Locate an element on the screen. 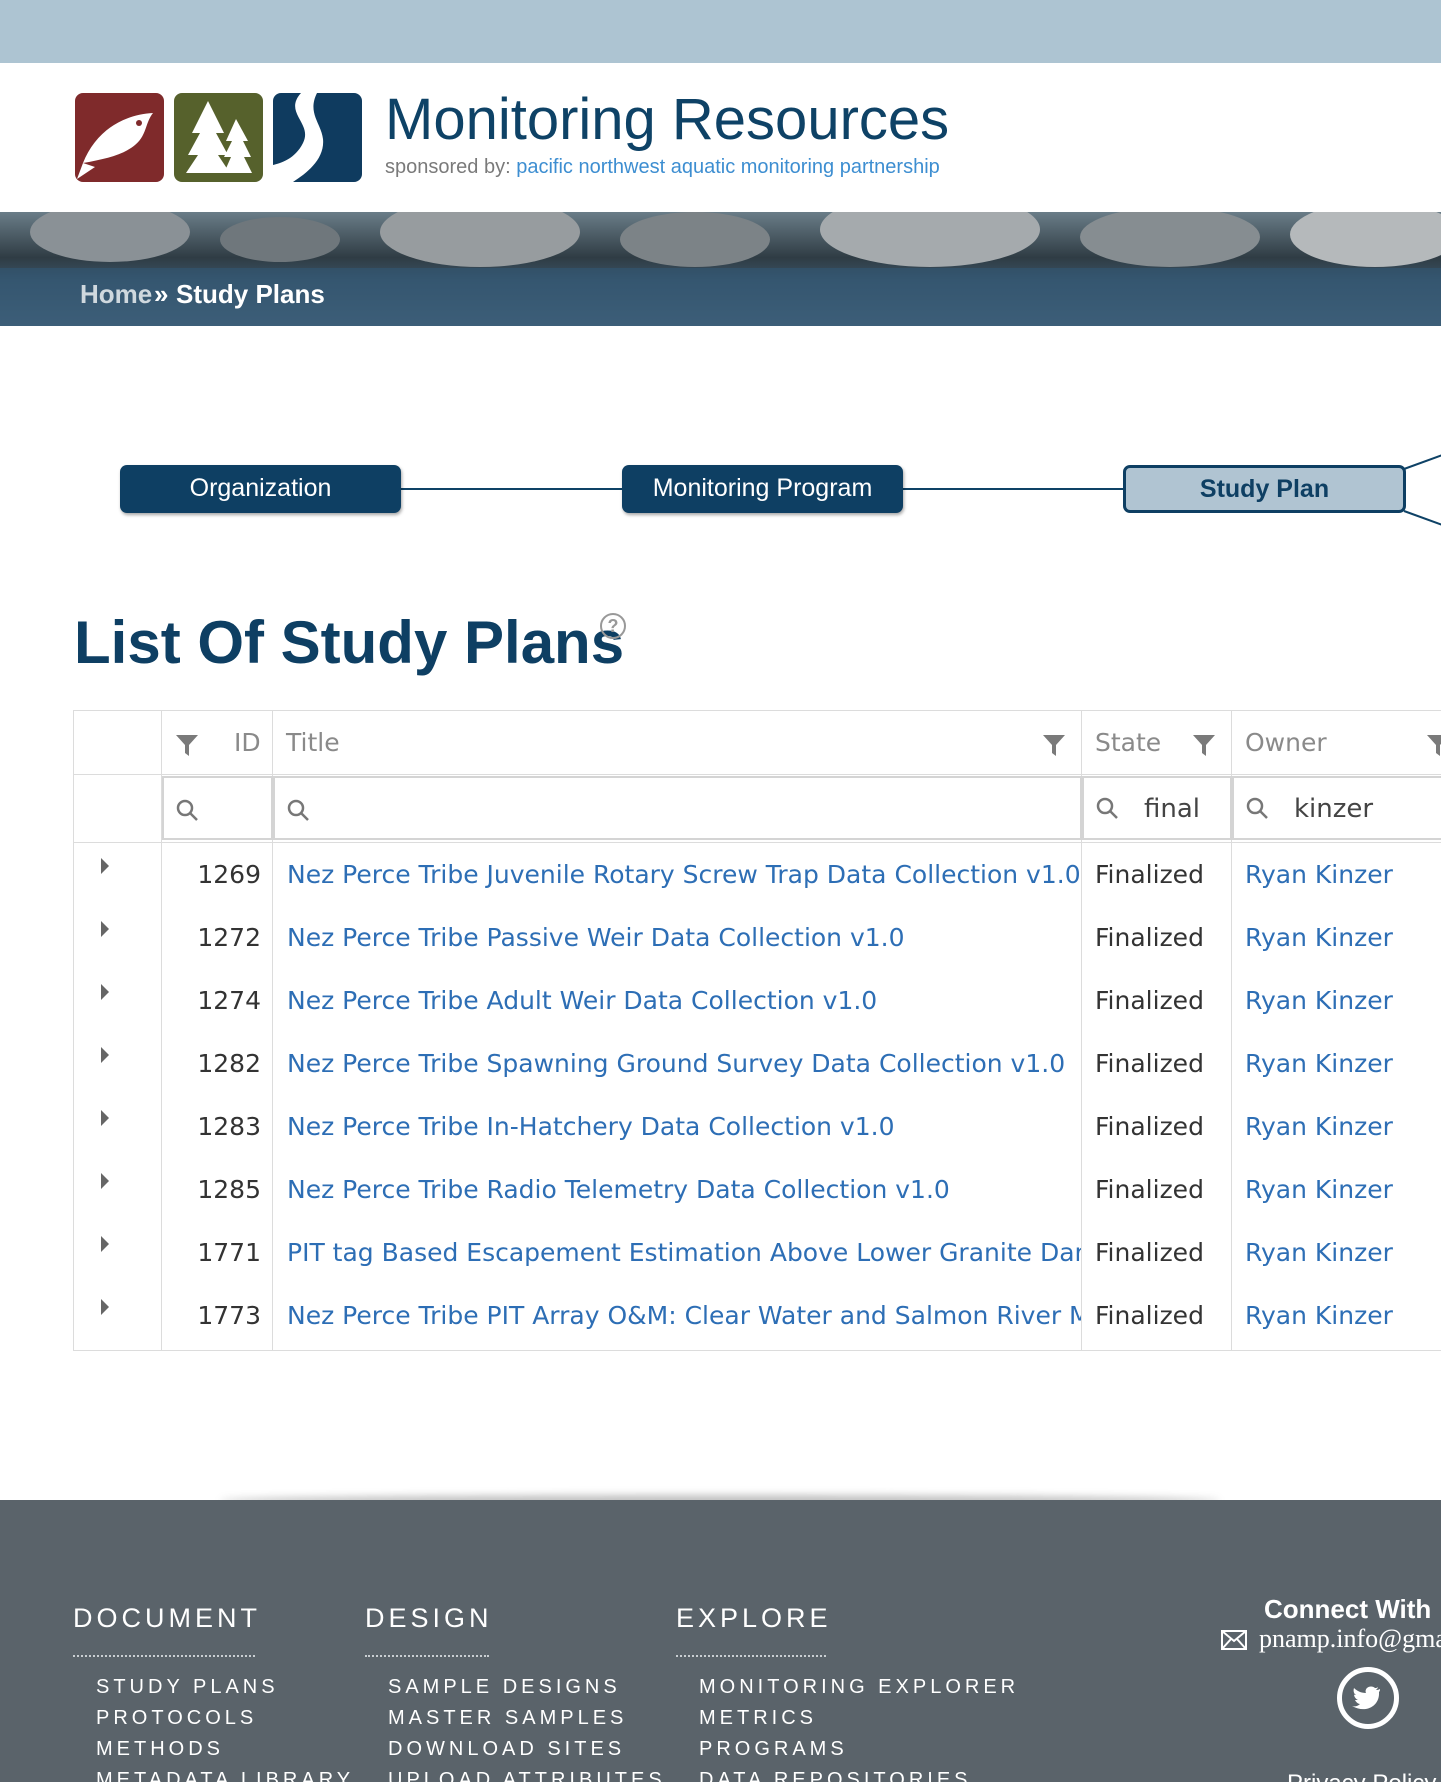 The height and width of the screenshot is (1782, 1441). breadcrumb-home-link: Home is located at coordinates (116, 294).